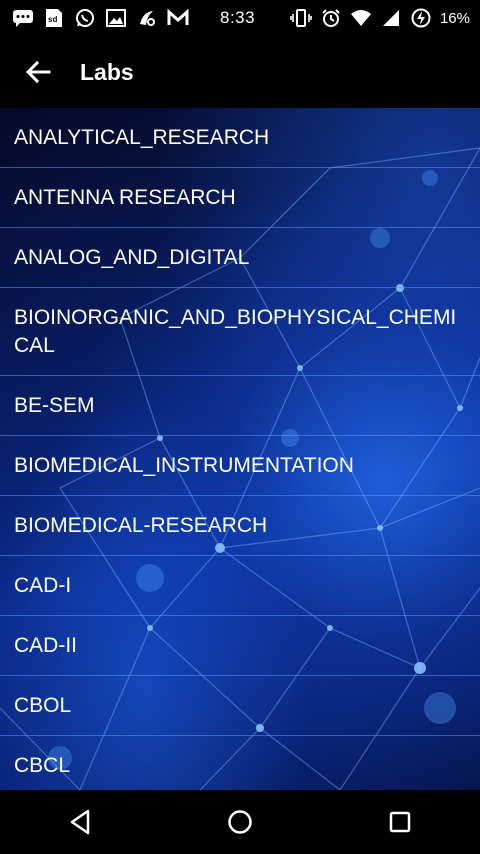  Describe the element at coordinates (240, 466) in the screenshot. I see `list-item: BIOMEDICAL_INSTRUMENTATION` at that location.